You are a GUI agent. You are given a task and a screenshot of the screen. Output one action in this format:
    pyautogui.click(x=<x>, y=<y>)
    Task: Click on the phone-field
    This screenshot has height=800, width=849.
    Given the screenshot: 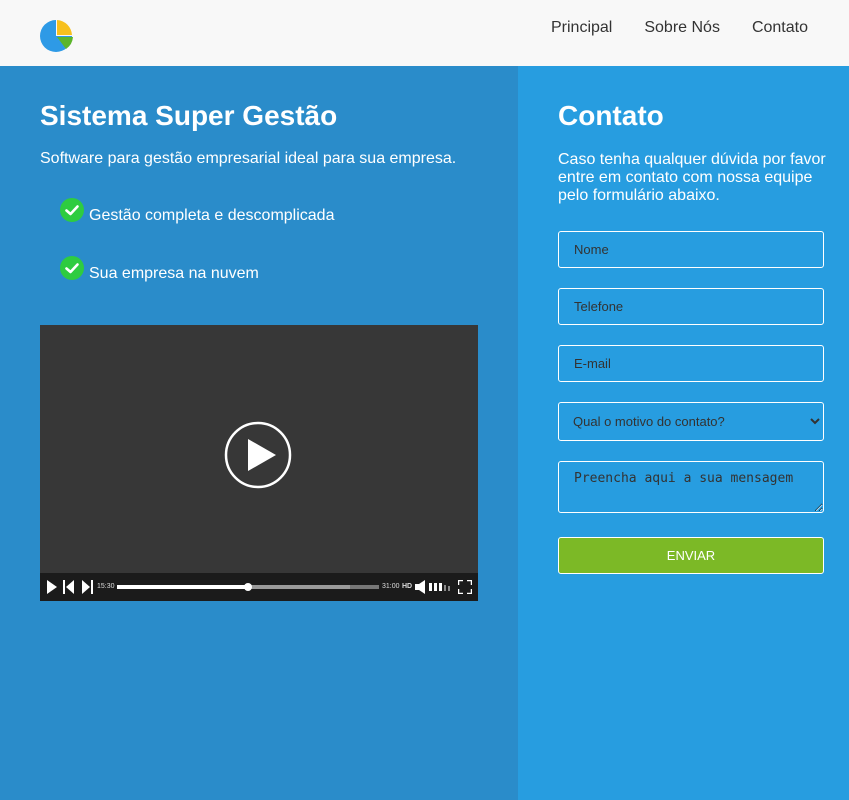 What is the action you would take?
    pyautogui.click(x=691, y=306)
    